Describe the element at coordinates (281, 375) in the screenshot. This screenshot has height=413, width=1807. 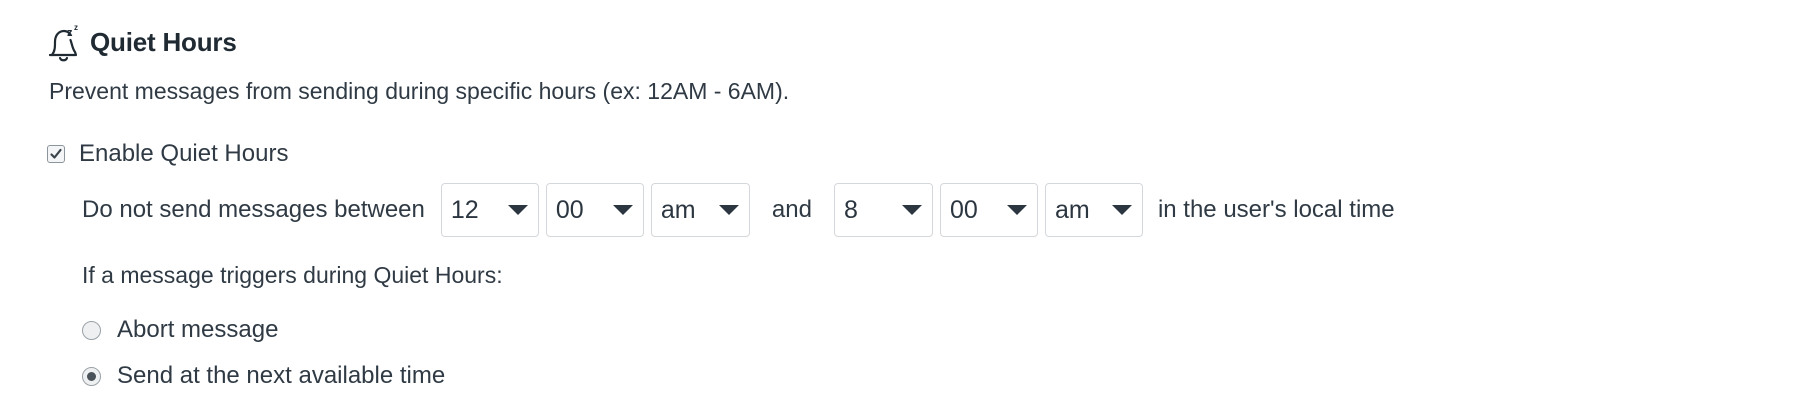
I see `send-next-available-label: Send at the next available time` at that location.